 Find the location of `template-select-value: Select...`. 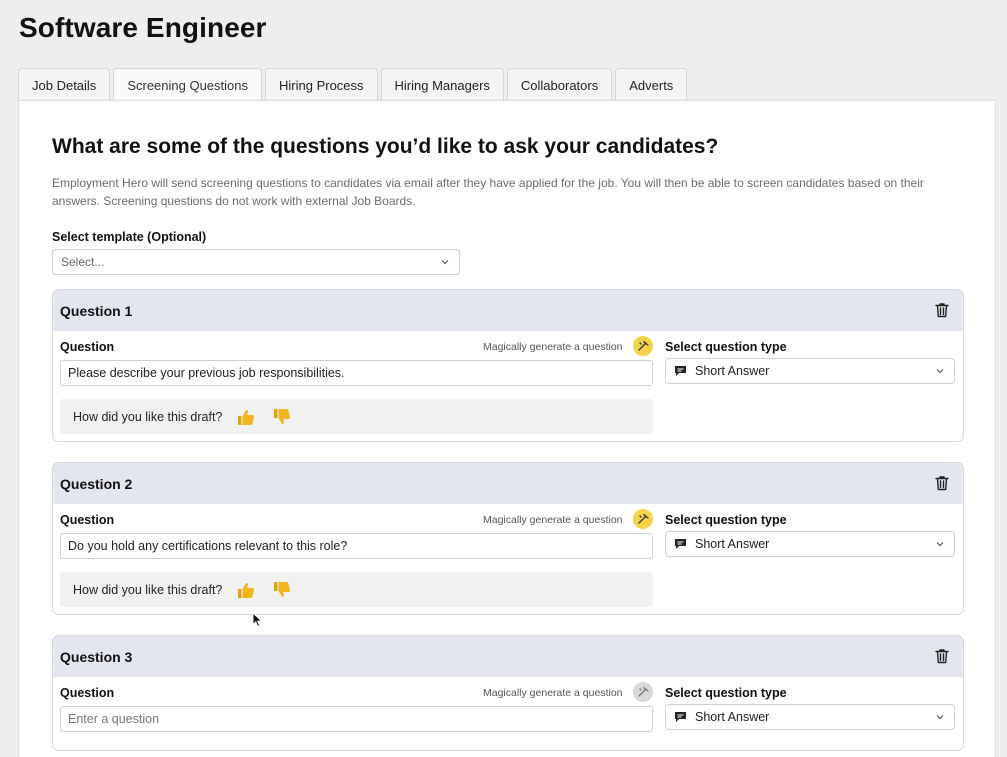

template-select-value: Select... is located at coordinates (83, 262).